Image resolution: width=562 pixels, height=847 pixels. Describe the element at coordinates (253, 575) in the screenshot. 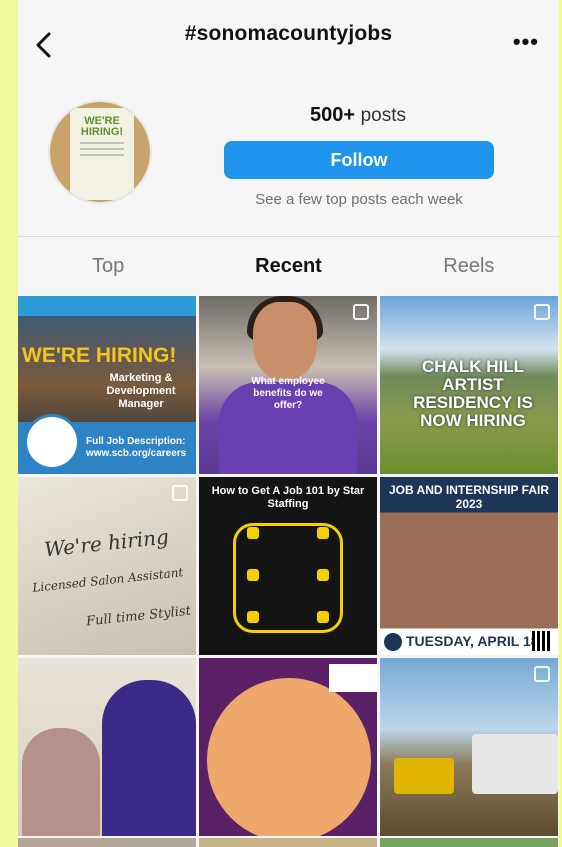

I see `phone-icon` at that location.